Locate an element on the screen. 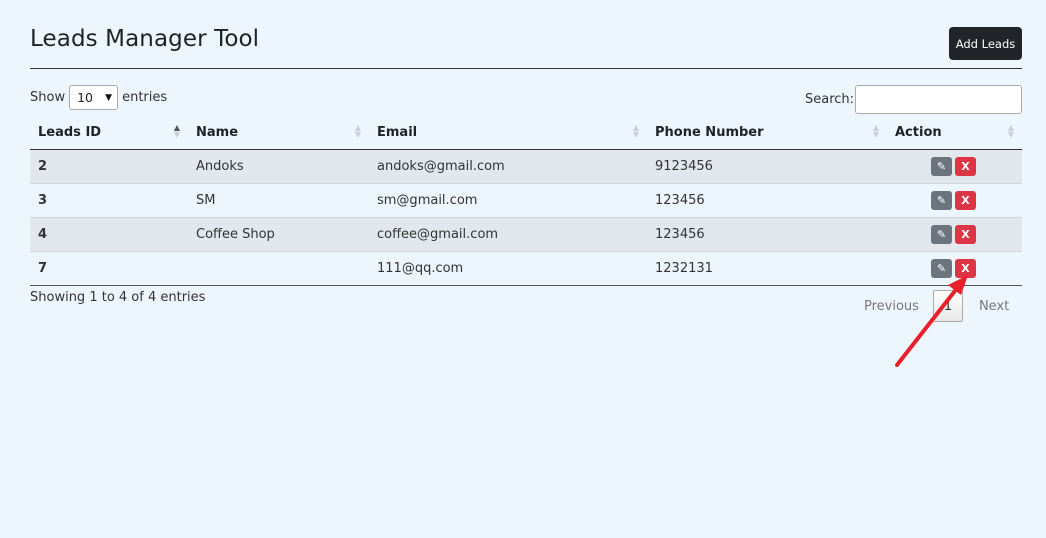 The height and width of the screenshot is (538, 1046). previous-page-button: Previous is located at coordinates (891, 306).